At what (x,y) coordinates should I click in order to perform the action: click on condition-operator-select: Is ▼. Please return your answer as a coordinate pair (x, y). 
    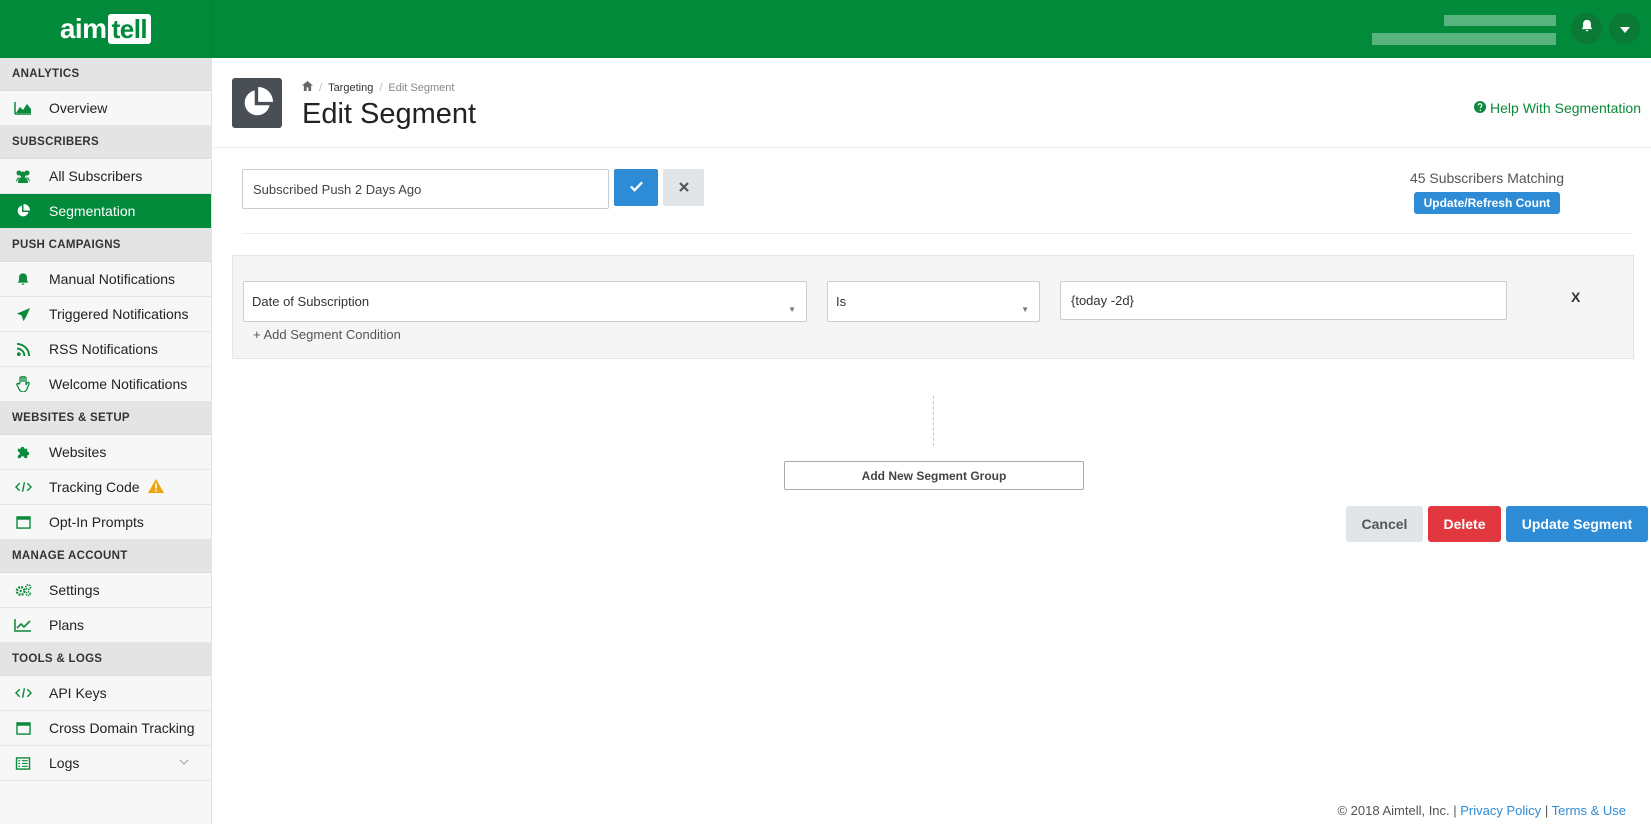
    Looking at the image, I should click on (933, 301).